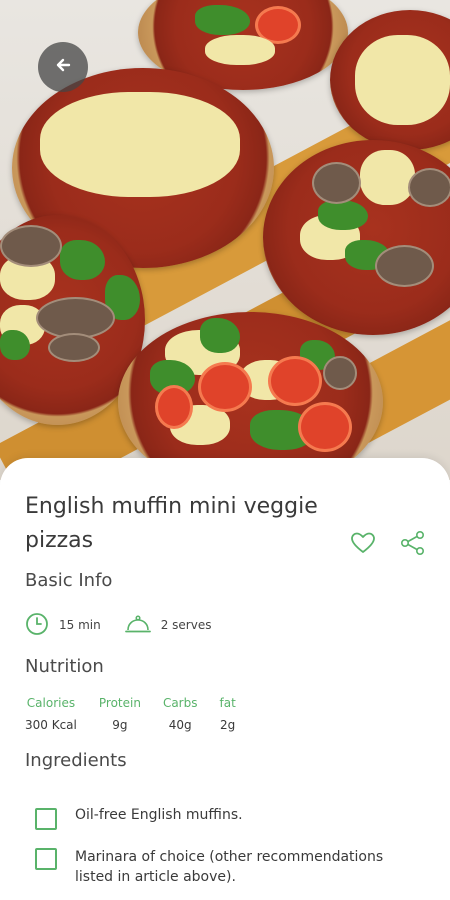 The image size is (450, 900). I want to click on nutrition-value: 2g, so click(228, 725).